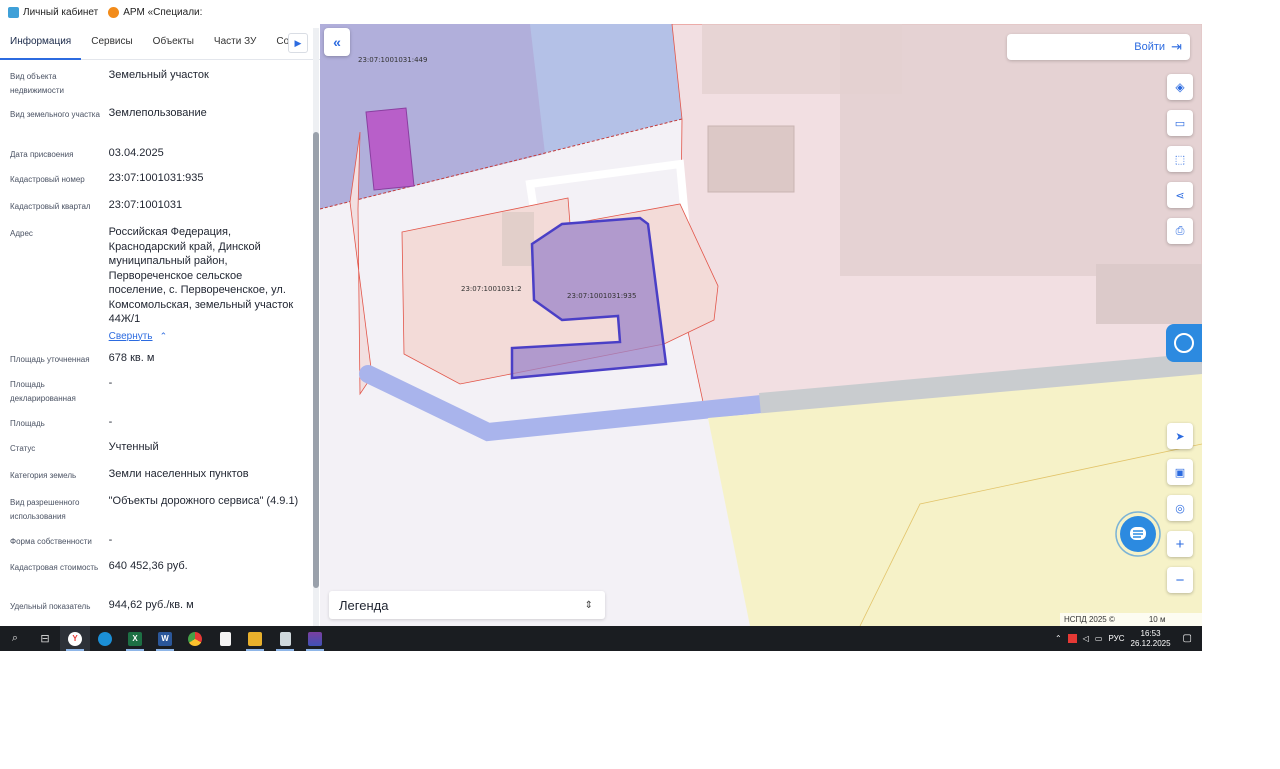  I want to click on select-area-icon: ⬚, so click(1180, 159).